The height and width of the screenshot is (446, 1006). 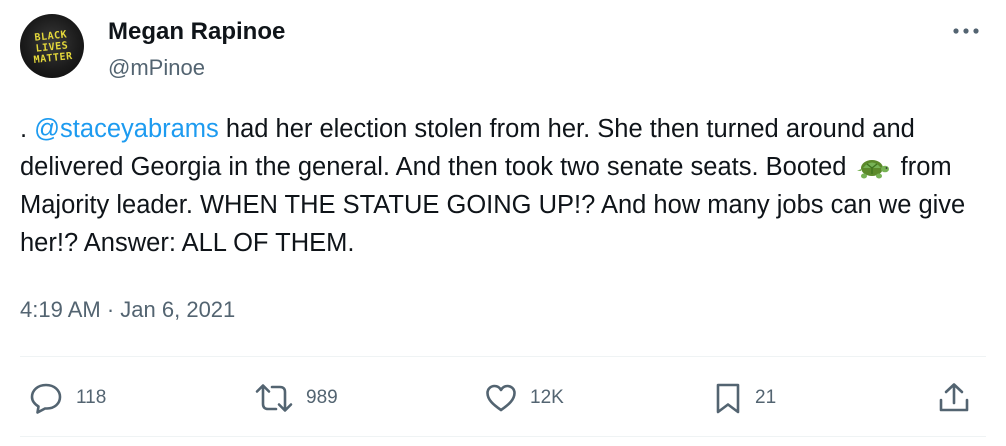 I want to click on divider-top, so click(x=503, y=356).